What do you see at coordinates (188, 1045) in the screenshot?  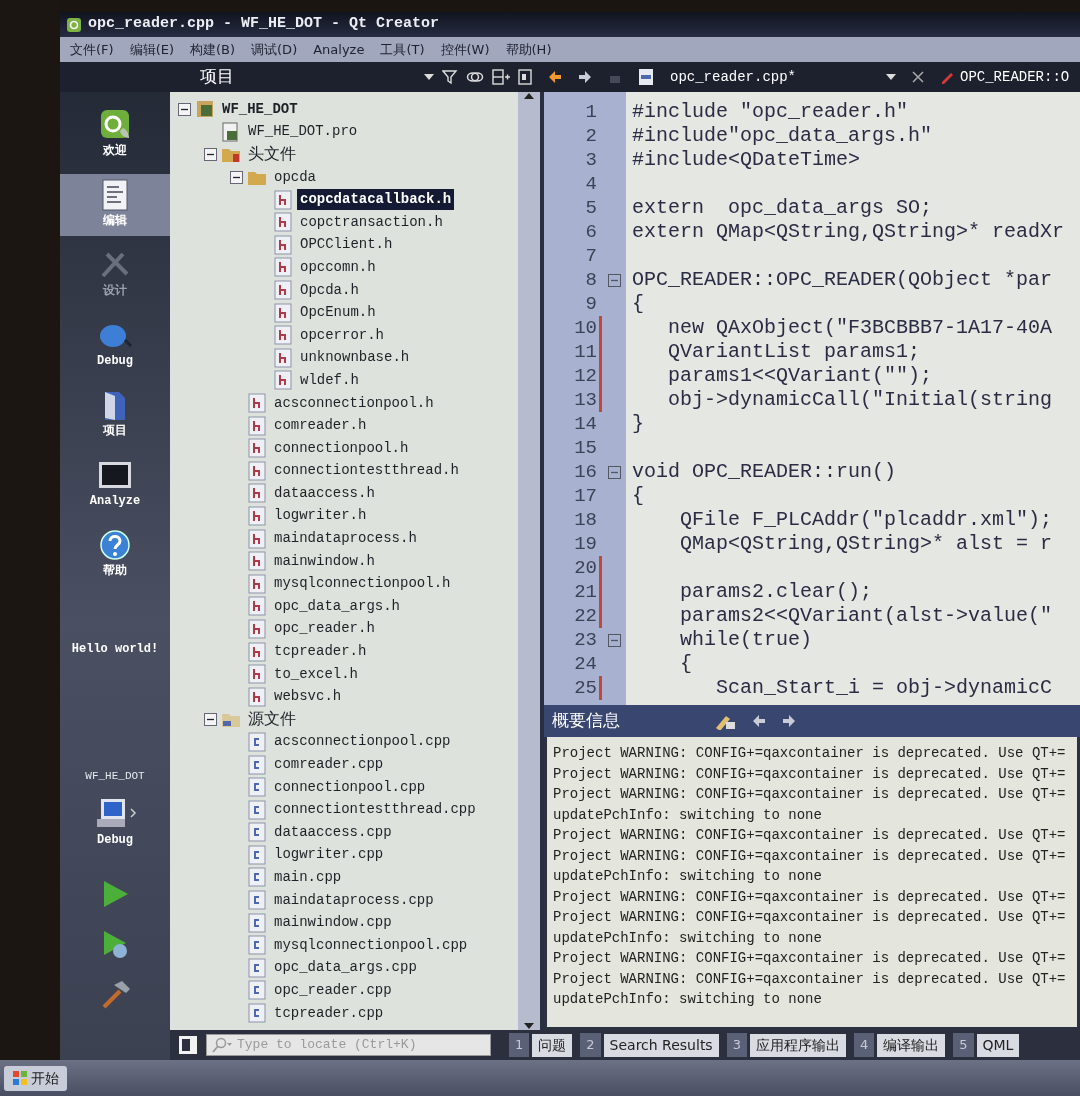 I see `toggle-sidebar-icon` at bounding box center [188, 1045].